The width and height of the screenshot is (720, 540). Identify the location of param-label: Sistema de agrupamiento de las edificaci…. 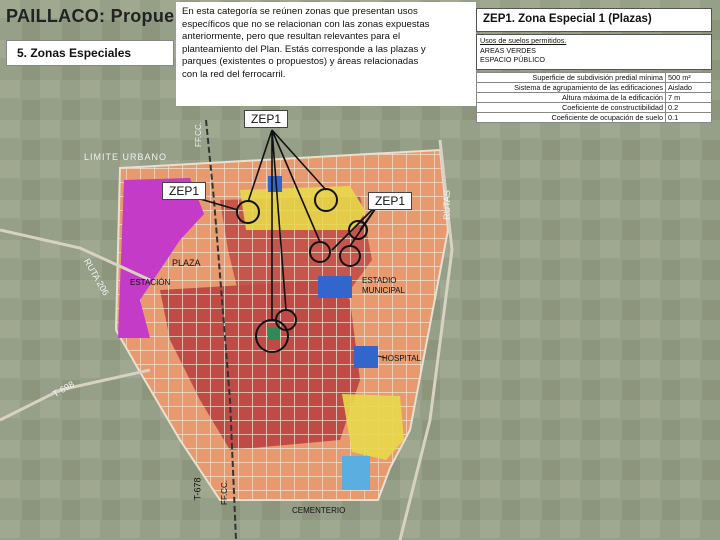
(571, 87).